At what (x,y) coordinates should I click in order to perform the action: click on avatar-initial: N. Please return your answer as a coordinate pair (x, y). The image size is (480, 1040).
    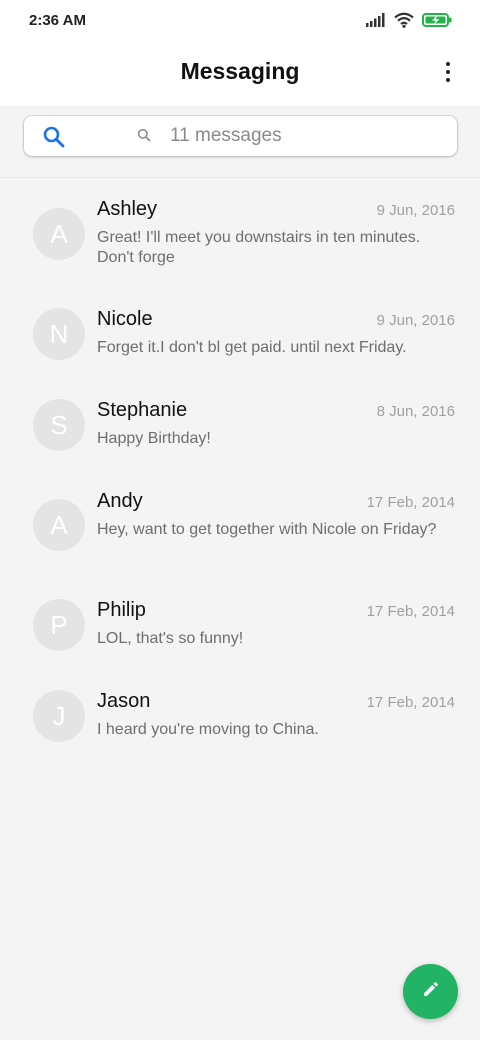
    Looking at the image, I should click on (59, 333).